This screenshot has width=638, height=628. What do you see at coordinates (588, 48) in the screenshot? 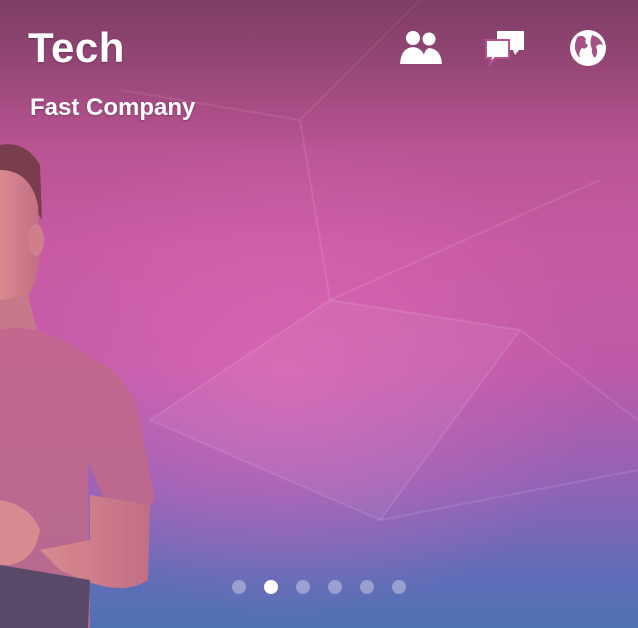
I see `globe-icon` at bounding box center [588, 48].